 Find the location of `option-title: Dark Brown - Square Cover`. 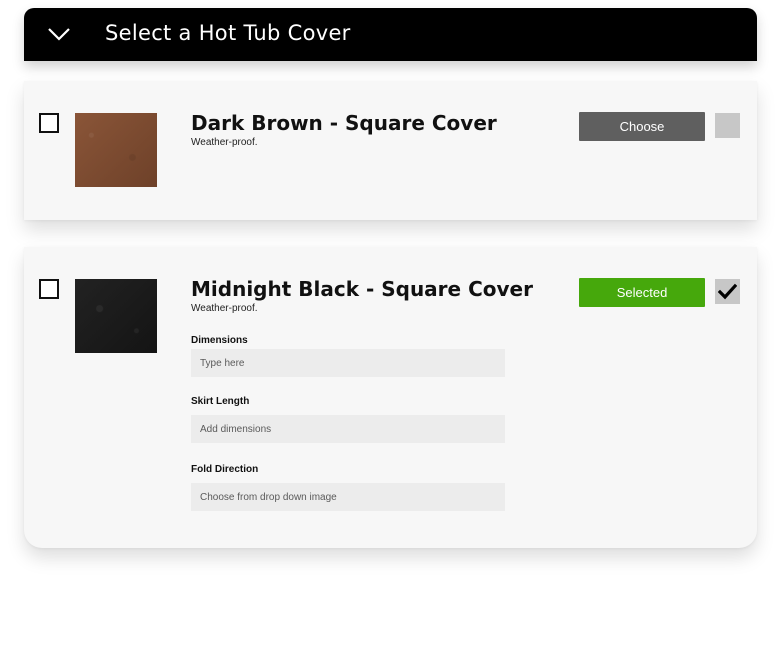

option-title: Dark Brown - Square Cover is located at coordinates (344, 123).